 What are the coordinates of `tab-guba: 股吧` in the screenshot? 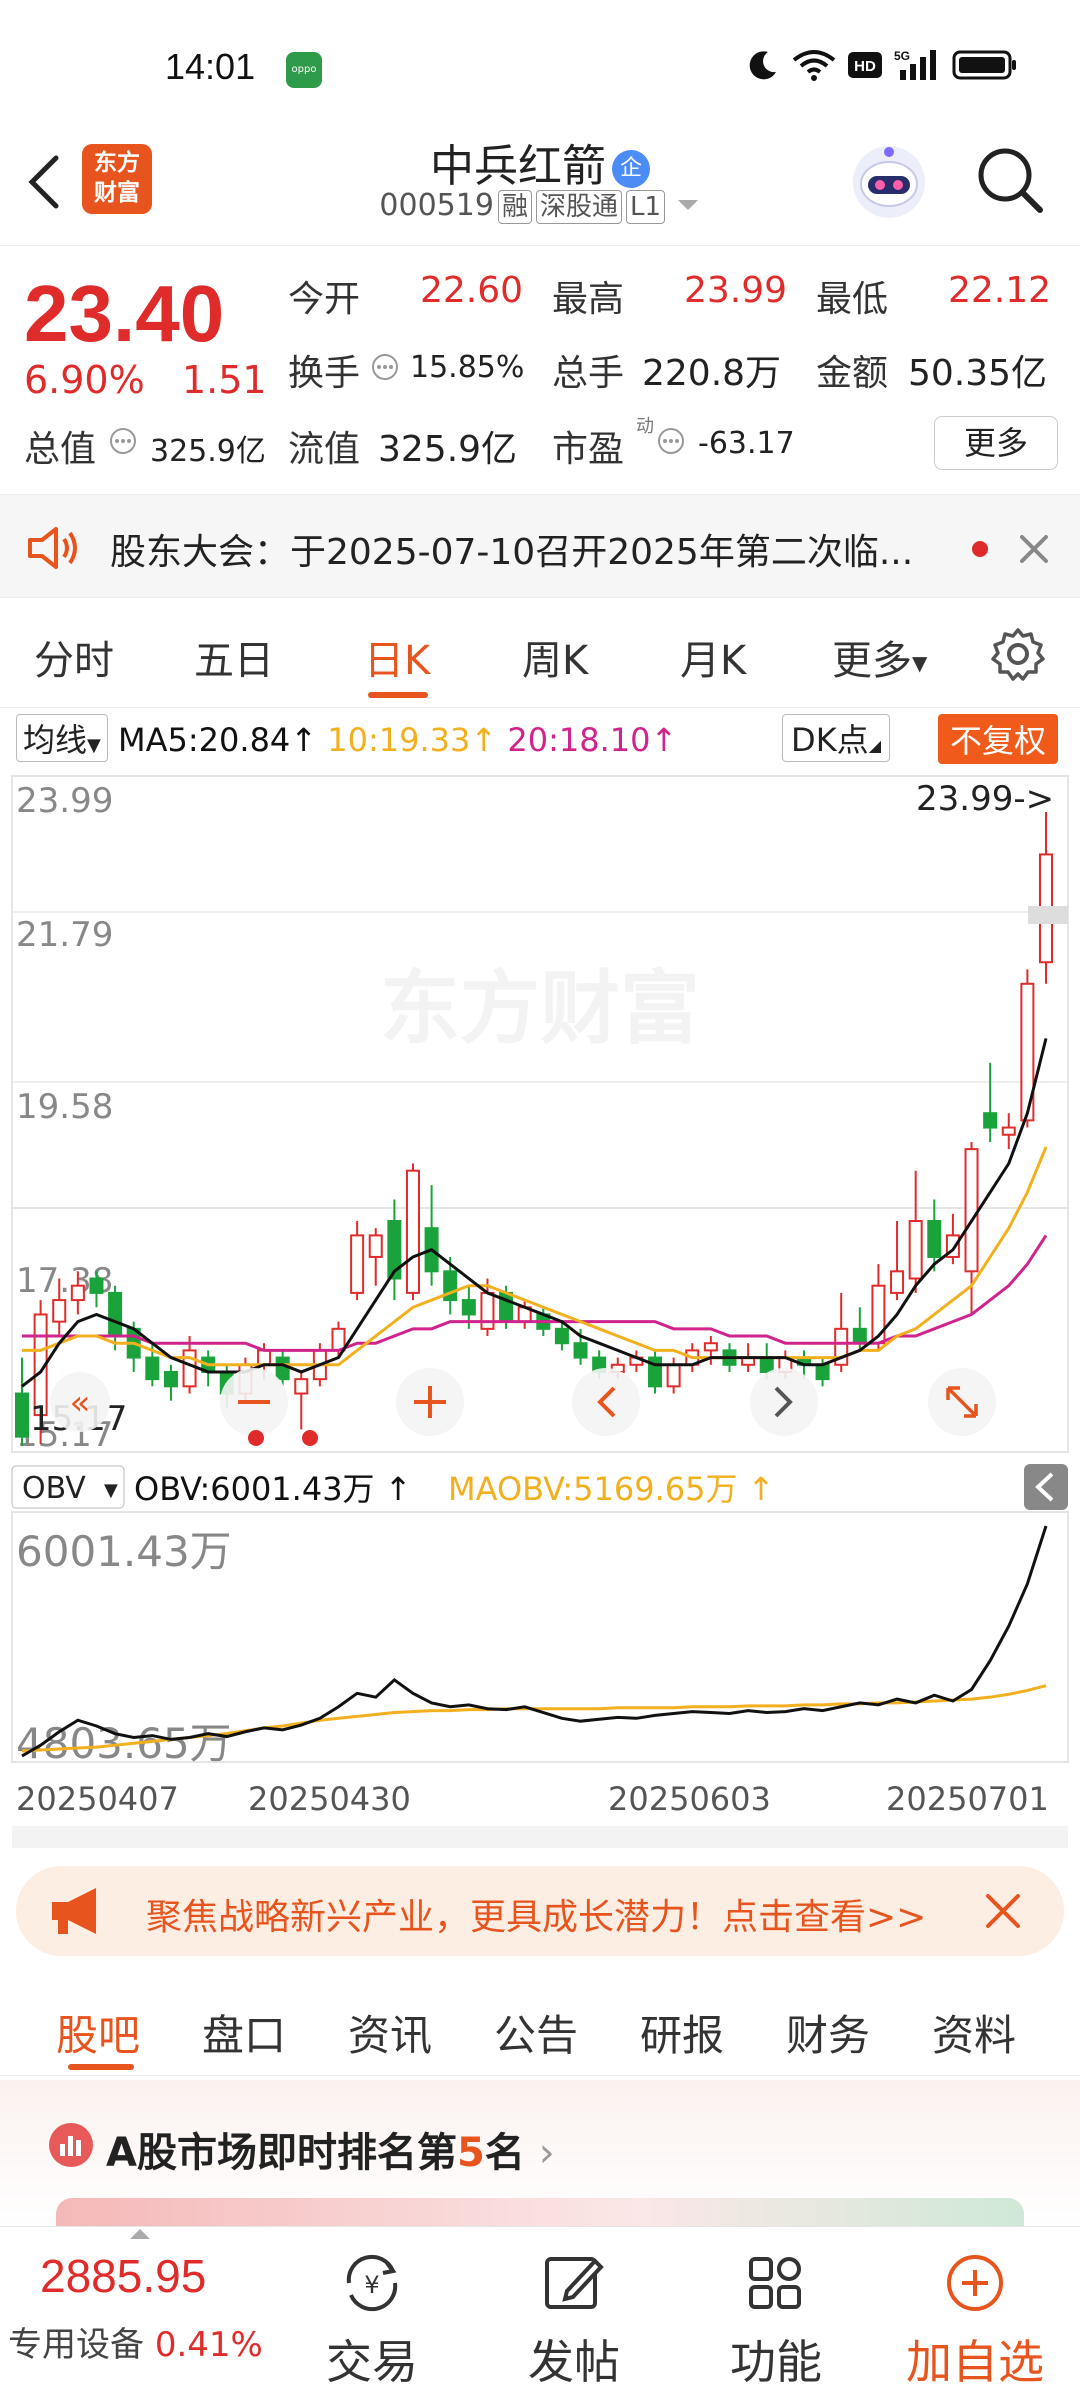 It's located at (98, 2032).